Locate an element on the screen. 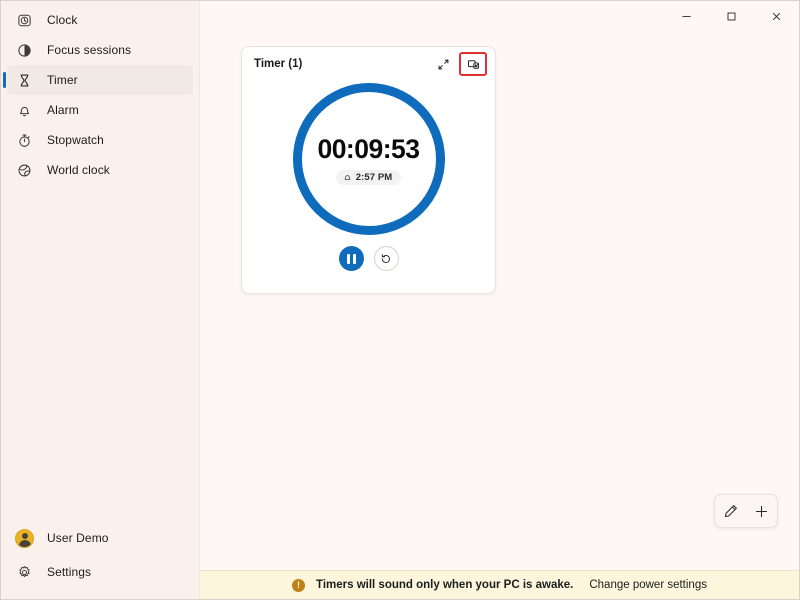 The image size is (800, 600). alarm-bell-icon is located at coordinates (347, 177).